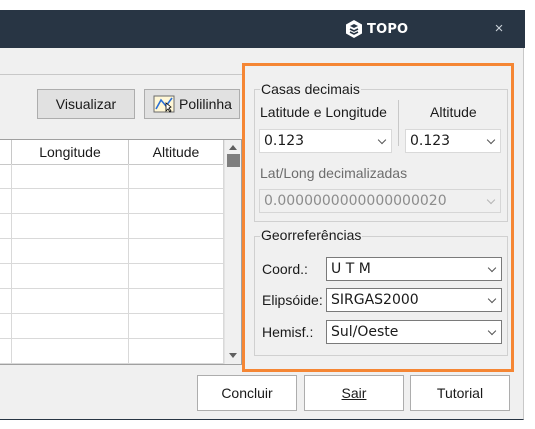  Describe the element at coordinates (453, 141) in the screenshot. I see `altitude-decimals-select: 0.123` at that location.